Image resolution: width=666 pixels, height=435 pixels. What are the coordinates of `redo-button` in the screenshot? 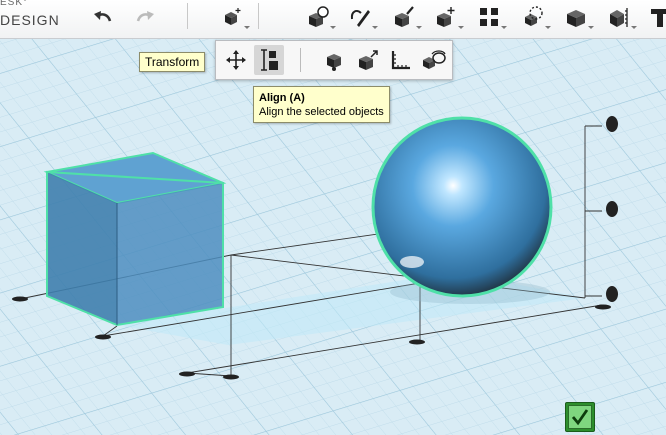 It's located at (145, 17).